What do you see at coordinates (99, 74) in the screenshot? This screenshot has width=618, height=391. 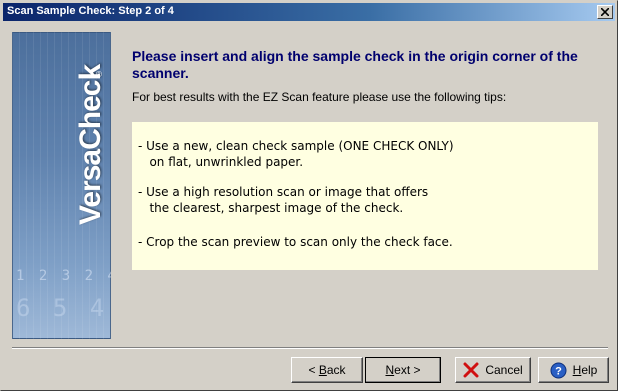 I see `registered-mark: ®` at bounding box center [99, 74].